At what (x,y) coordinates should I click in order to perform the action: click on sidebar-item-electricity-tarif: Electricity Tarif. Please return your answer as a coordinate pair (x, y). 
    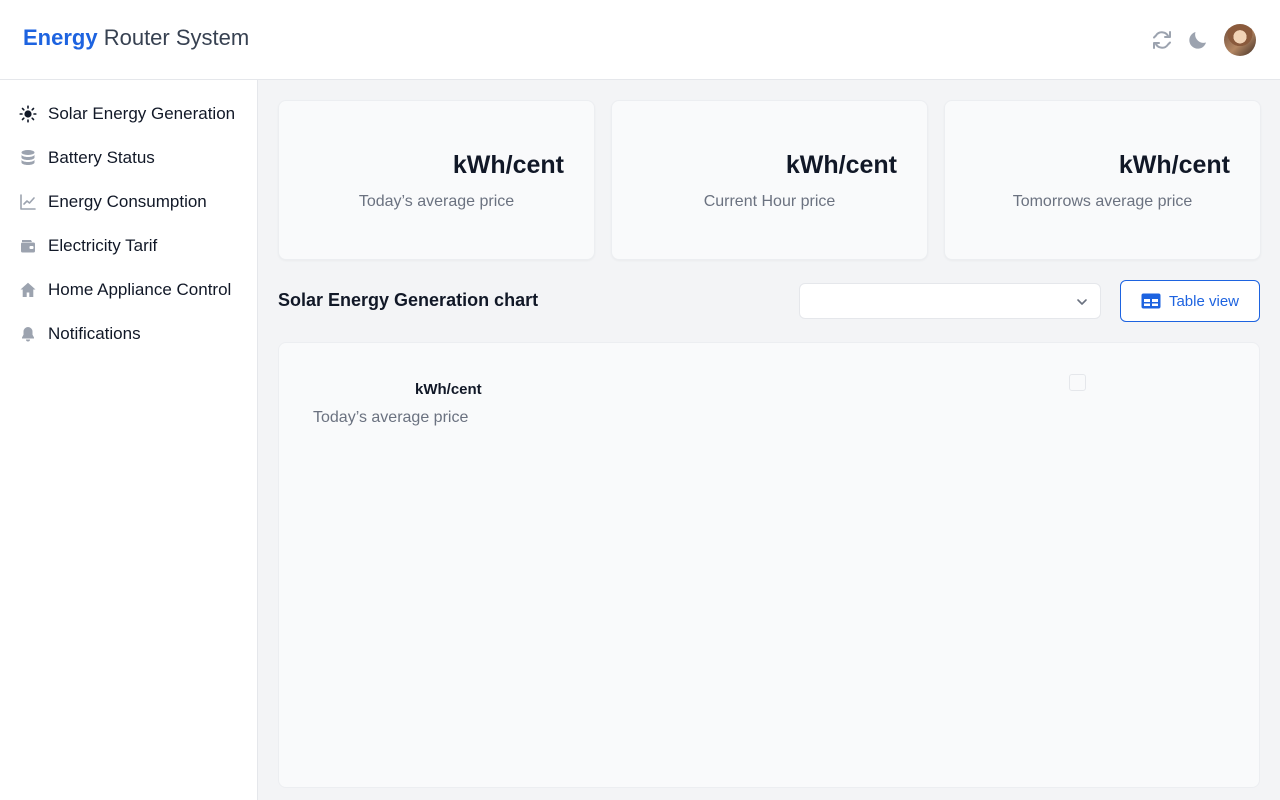
    Looking at the image, I should click on (128, 246).